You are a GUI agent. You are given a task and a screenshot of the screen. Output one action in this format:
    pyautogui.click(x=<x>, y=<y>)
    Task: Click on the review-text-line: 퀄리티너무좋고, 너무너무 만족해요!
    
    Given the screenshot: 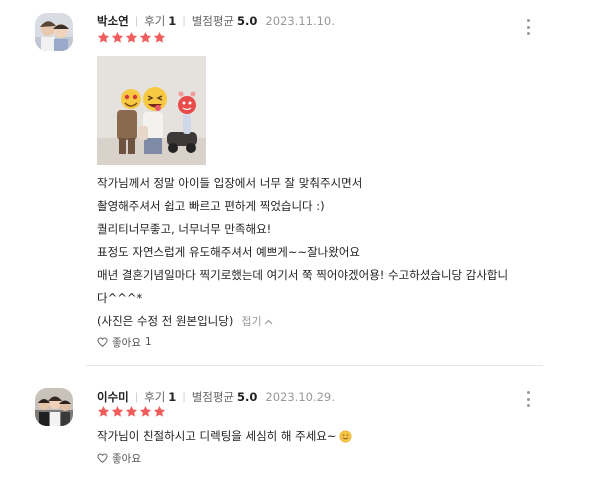 What is the action you would take?
    pyautogui.click(x=184, y=229)
    